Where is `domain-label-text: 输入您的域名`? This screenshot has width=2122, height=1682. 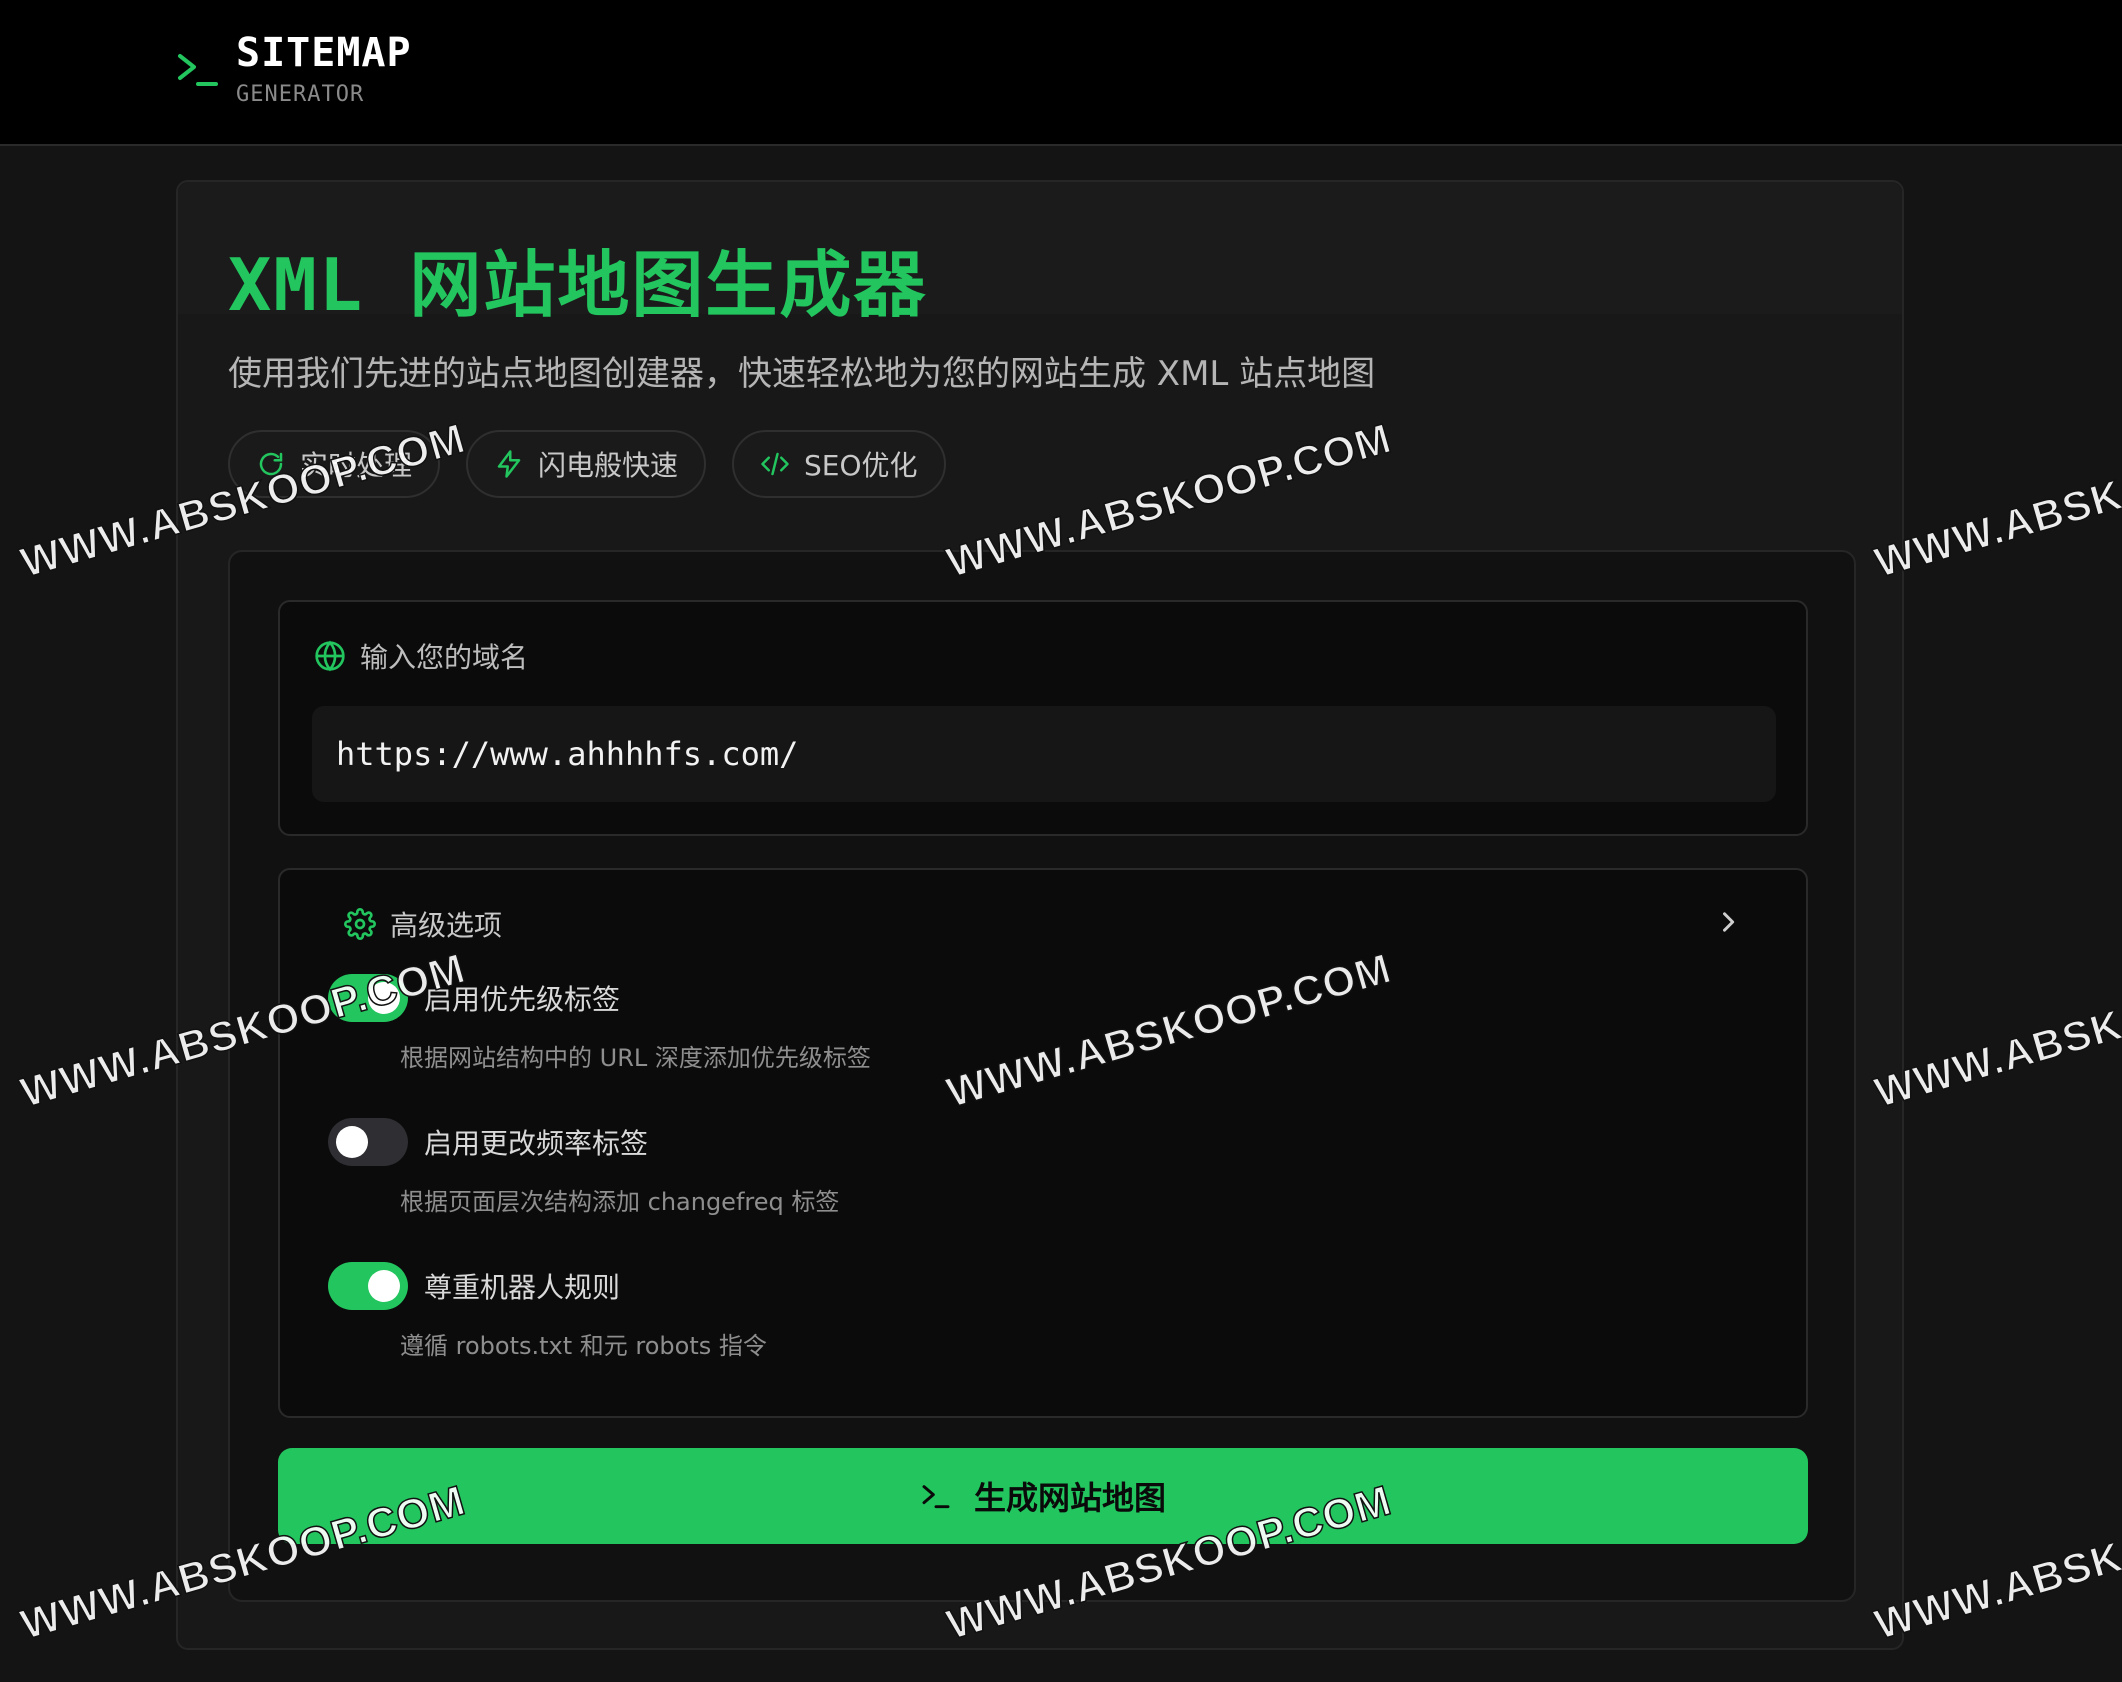
domain-label-text: 输入您的域名 is located at coordinates (444, 657).